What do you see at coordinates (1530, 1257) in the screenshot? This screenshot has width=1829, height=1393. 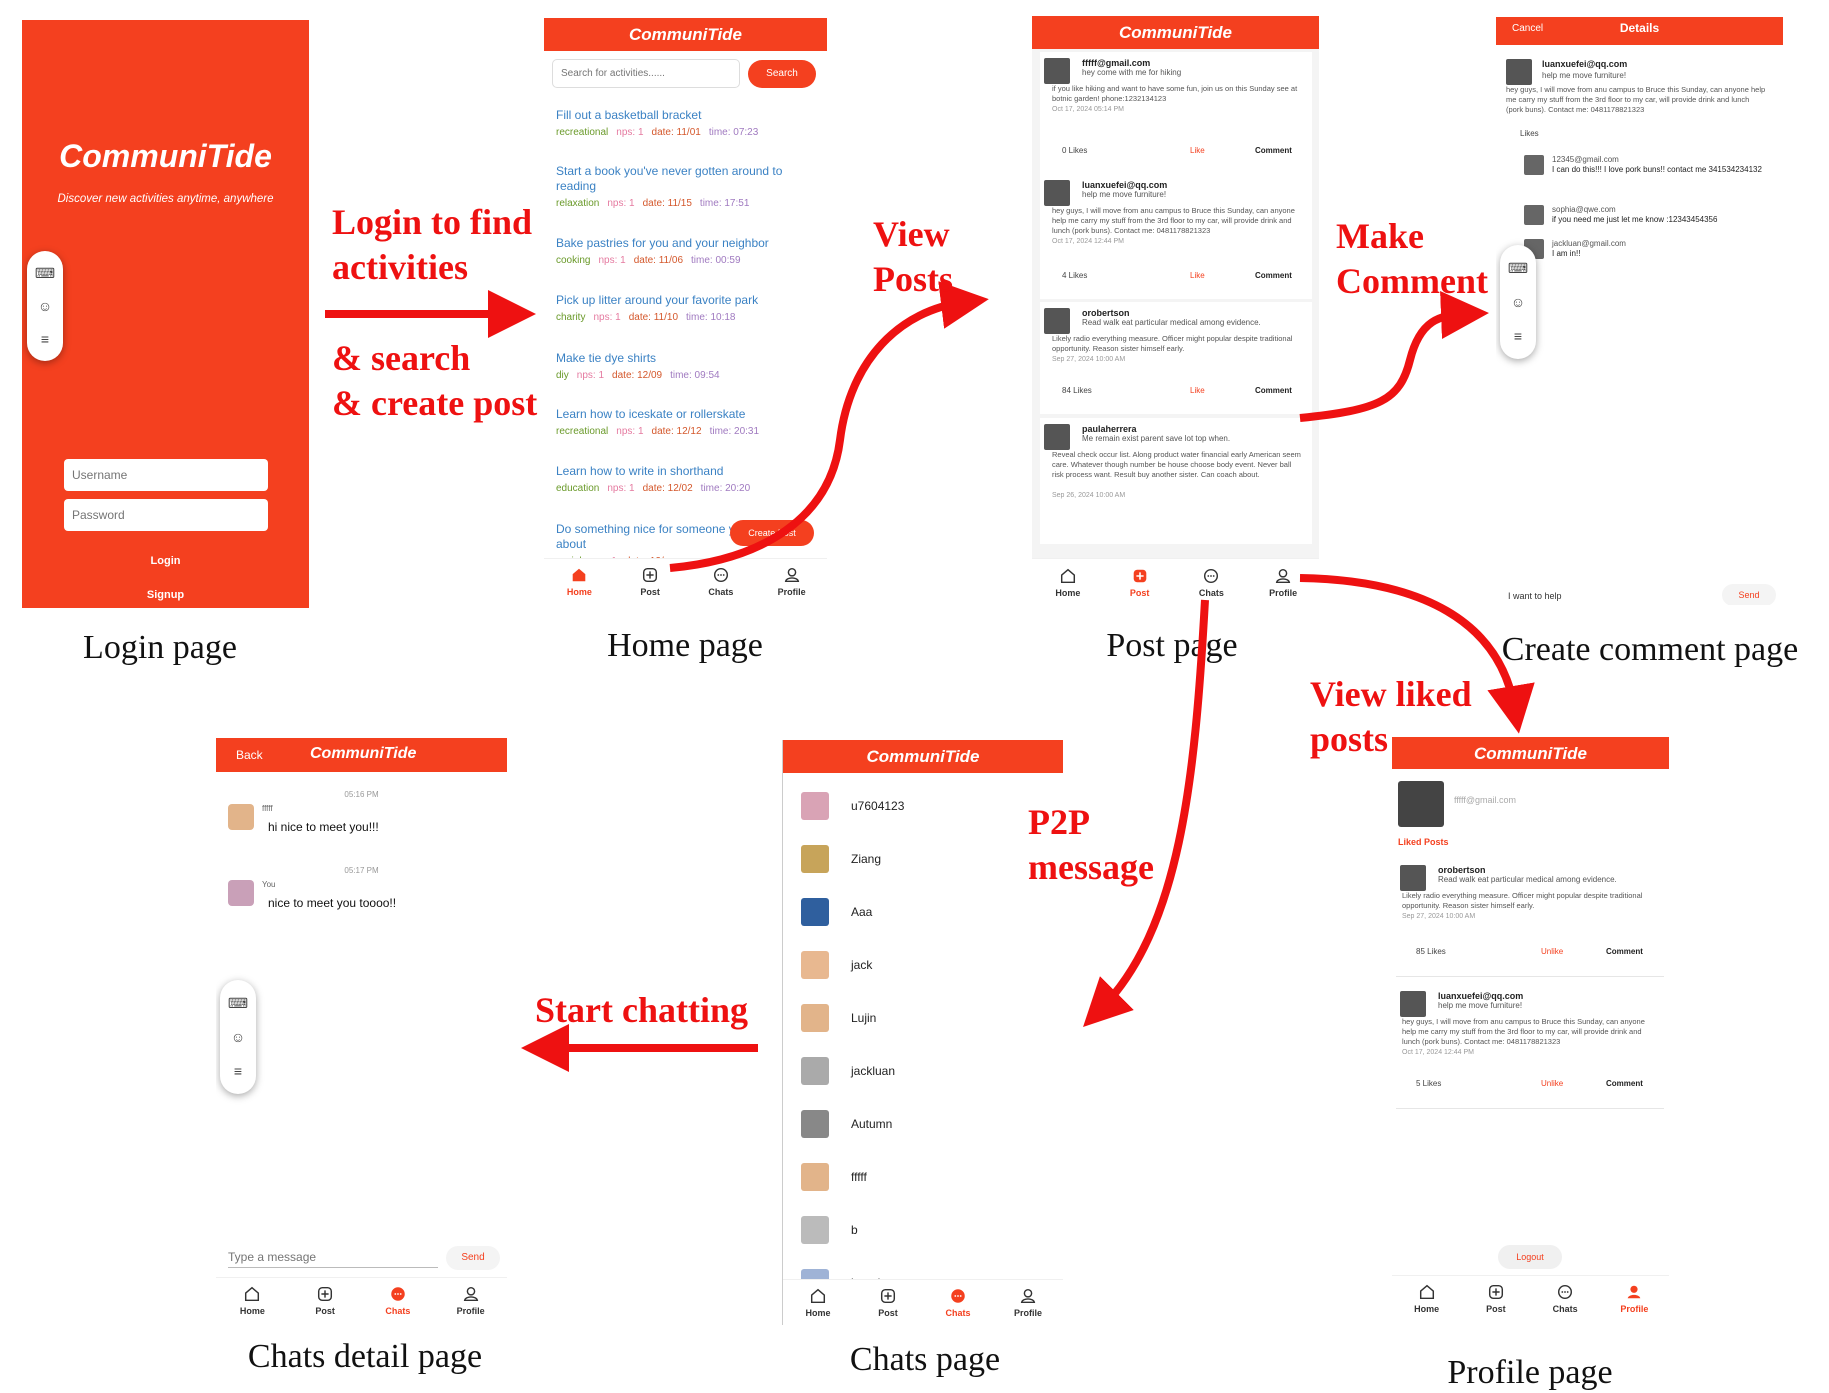 I see `logout-button: Logout` at bounding box center [1530, 1257].